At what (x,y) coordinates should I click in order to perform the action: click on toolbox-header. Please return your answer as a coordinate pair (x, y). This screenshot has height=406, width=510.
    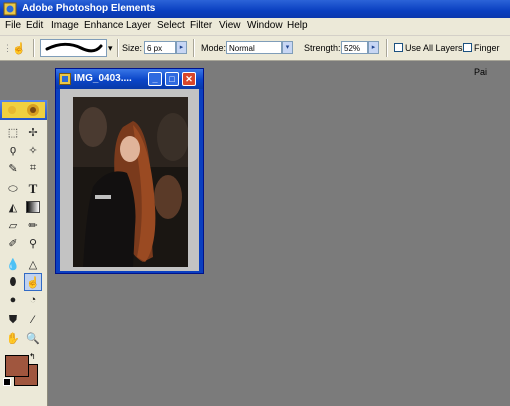
    Looking at the image, I should click on (23, 110).